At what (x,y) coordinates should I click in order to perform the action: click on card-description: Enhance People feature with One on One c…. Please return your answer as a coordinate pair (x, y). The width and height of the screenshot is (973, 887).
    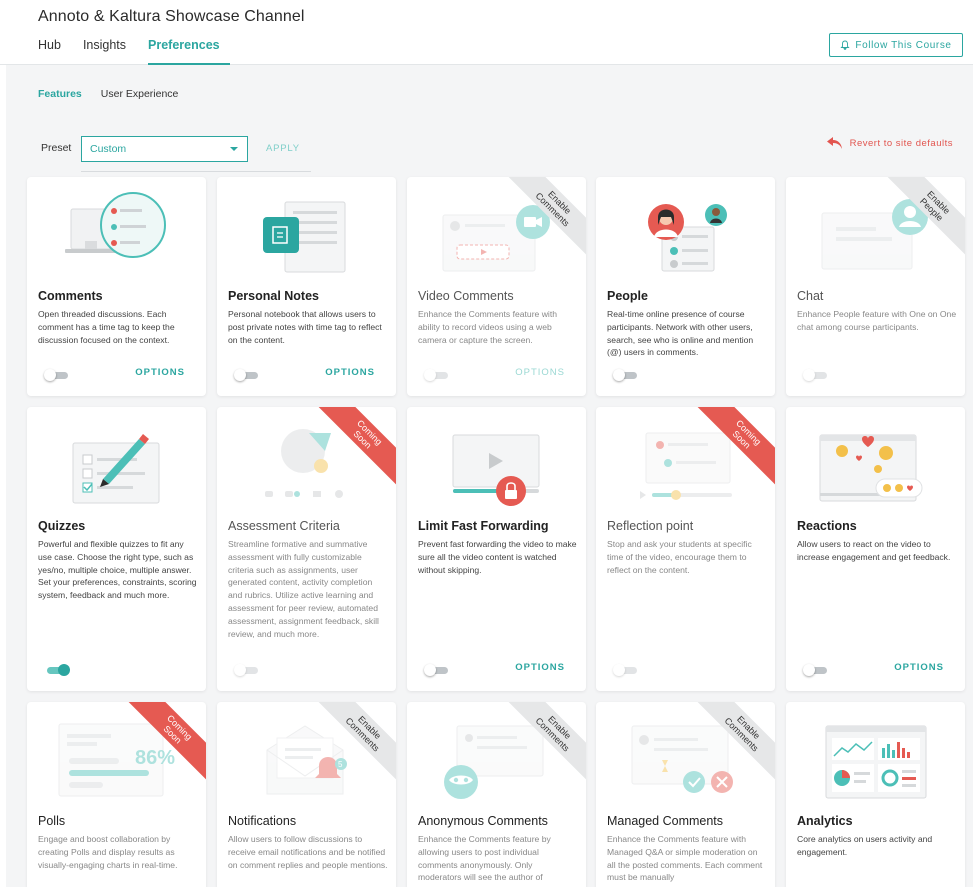
    Looking at the image, I should click on (877, 320).